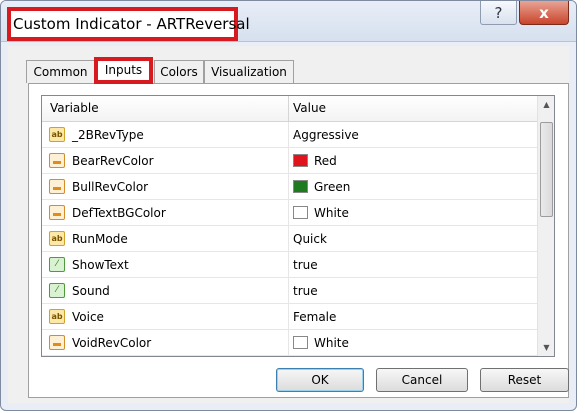  I want to click on variable-value: Green, so click(321, 187).